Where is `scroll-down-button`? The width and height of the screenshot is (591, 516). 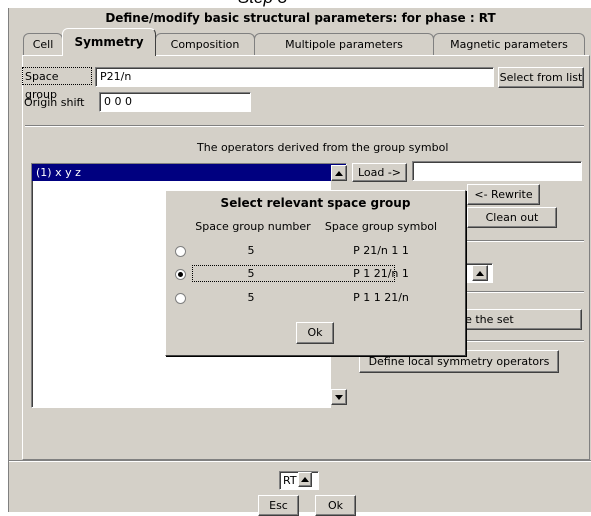
scroll-down-button is located at coordinates (339, 397).